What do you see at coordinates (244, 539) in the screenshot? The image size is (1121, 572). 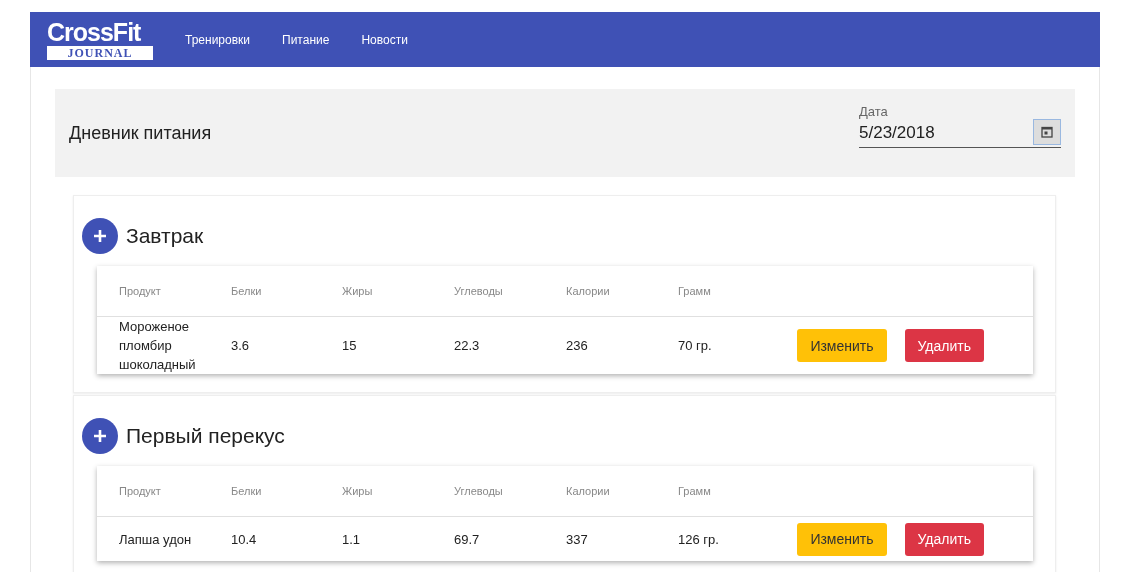 I see `table-cell-text: 10.4` at bounding box center [244, 539].